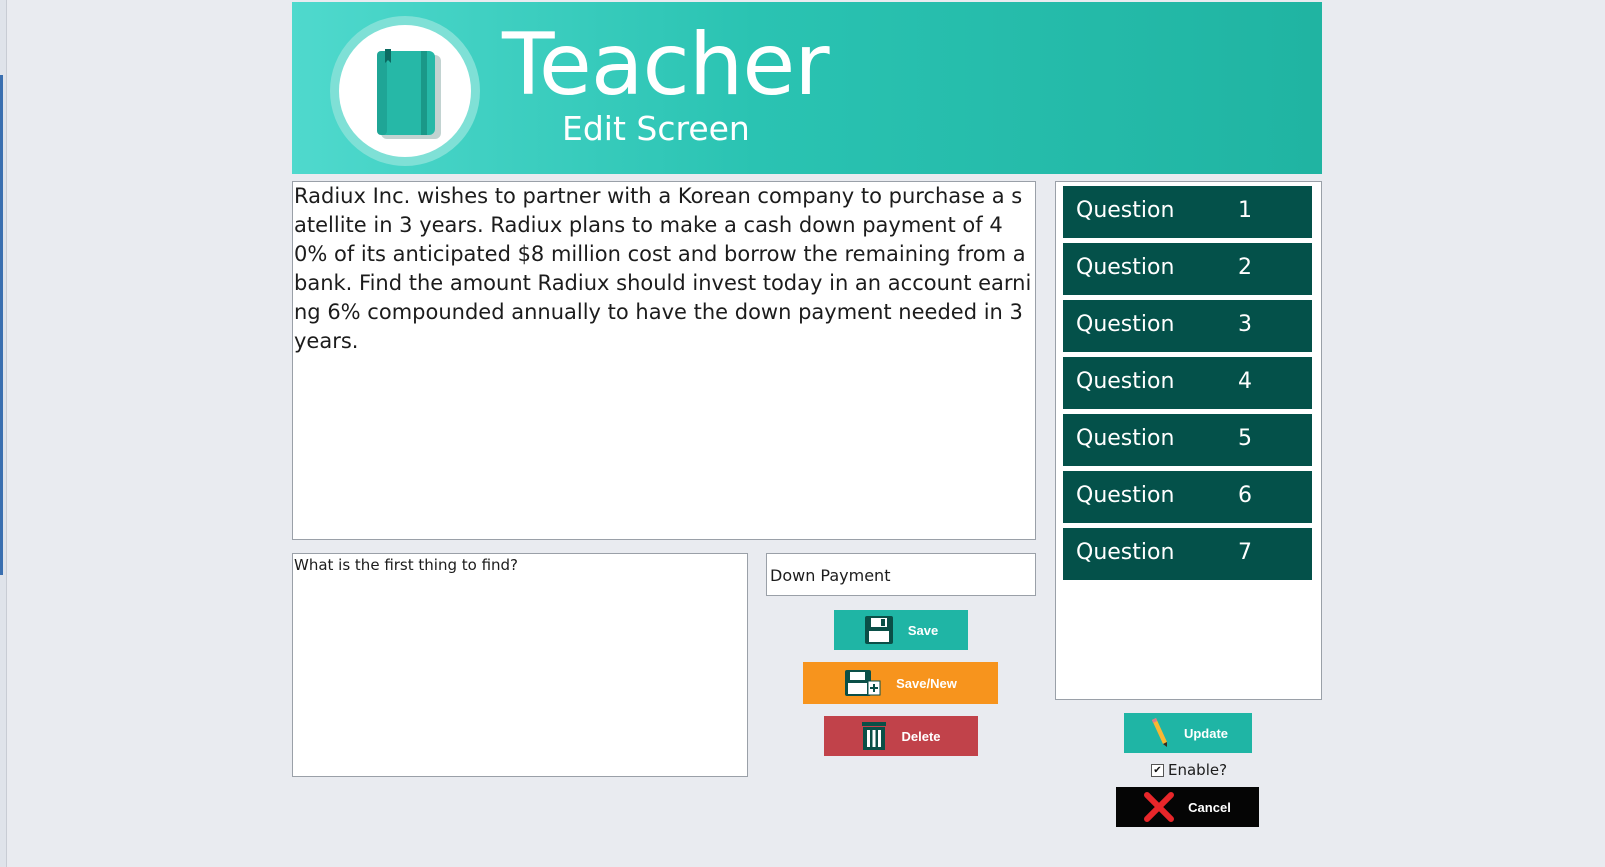 The image size is (1605, 867). What do you see at coordinates (1187, 497) in the screenshot?
I see `question-item-6: Question 6` at bounding box center [1187, 497].